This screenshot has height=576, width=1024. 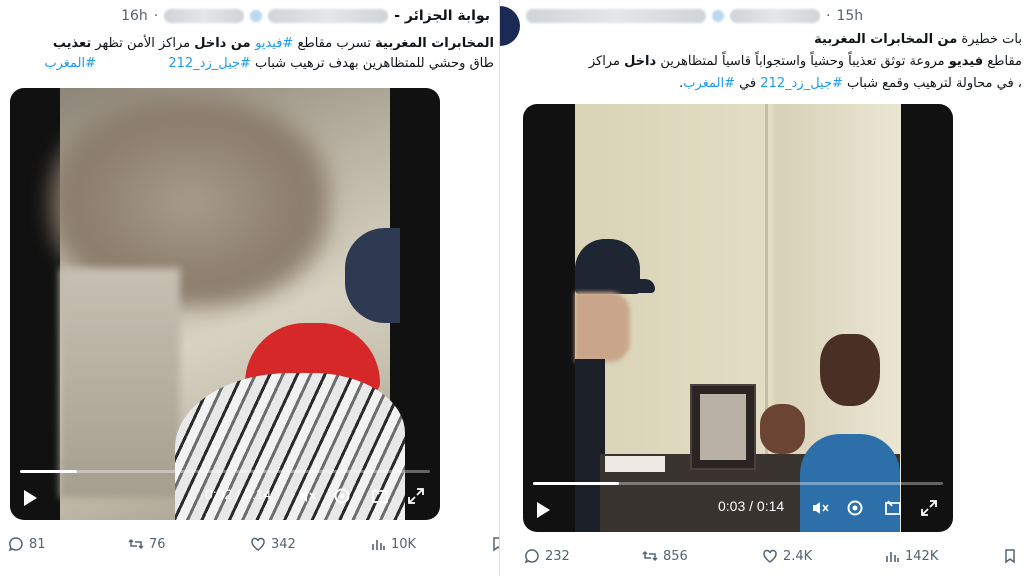 I want to click on like-count: 342, so click(x=283, y=544).